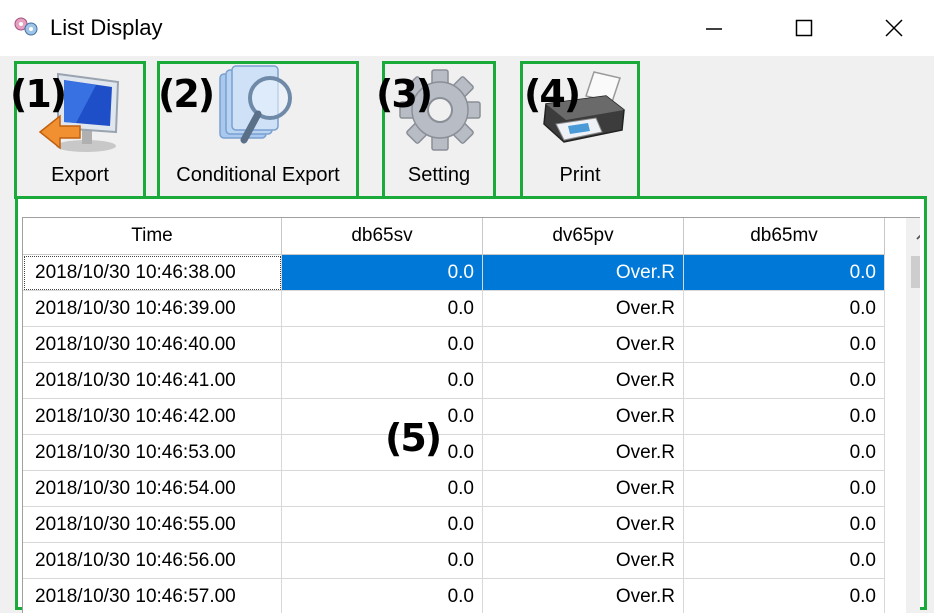 This screenshot has height=613, width=934. Describe the element at coordinates (152, 453) in the screenshot. I see `time-cell: 2018/10/30 10:46:53.00` at that location.